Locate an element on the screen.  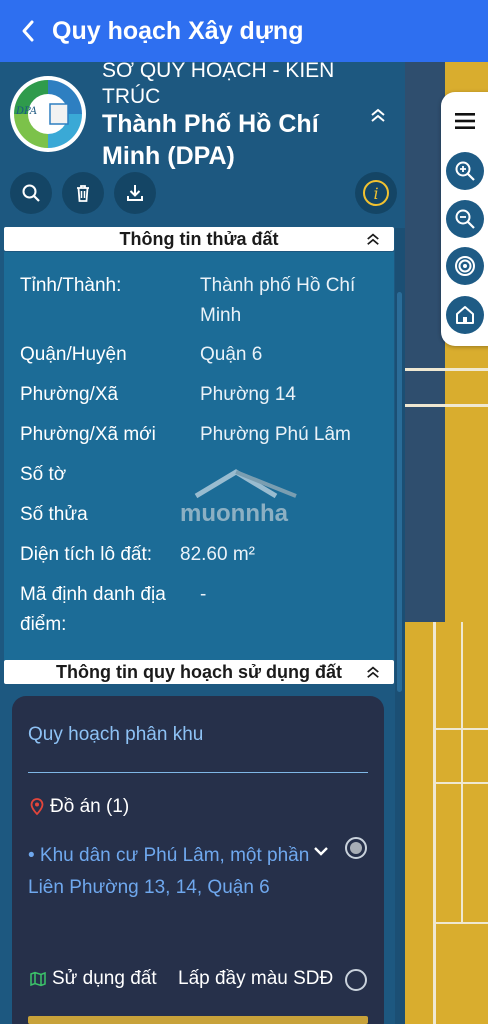
hamburger-icon is located at coordinates (465, 121).